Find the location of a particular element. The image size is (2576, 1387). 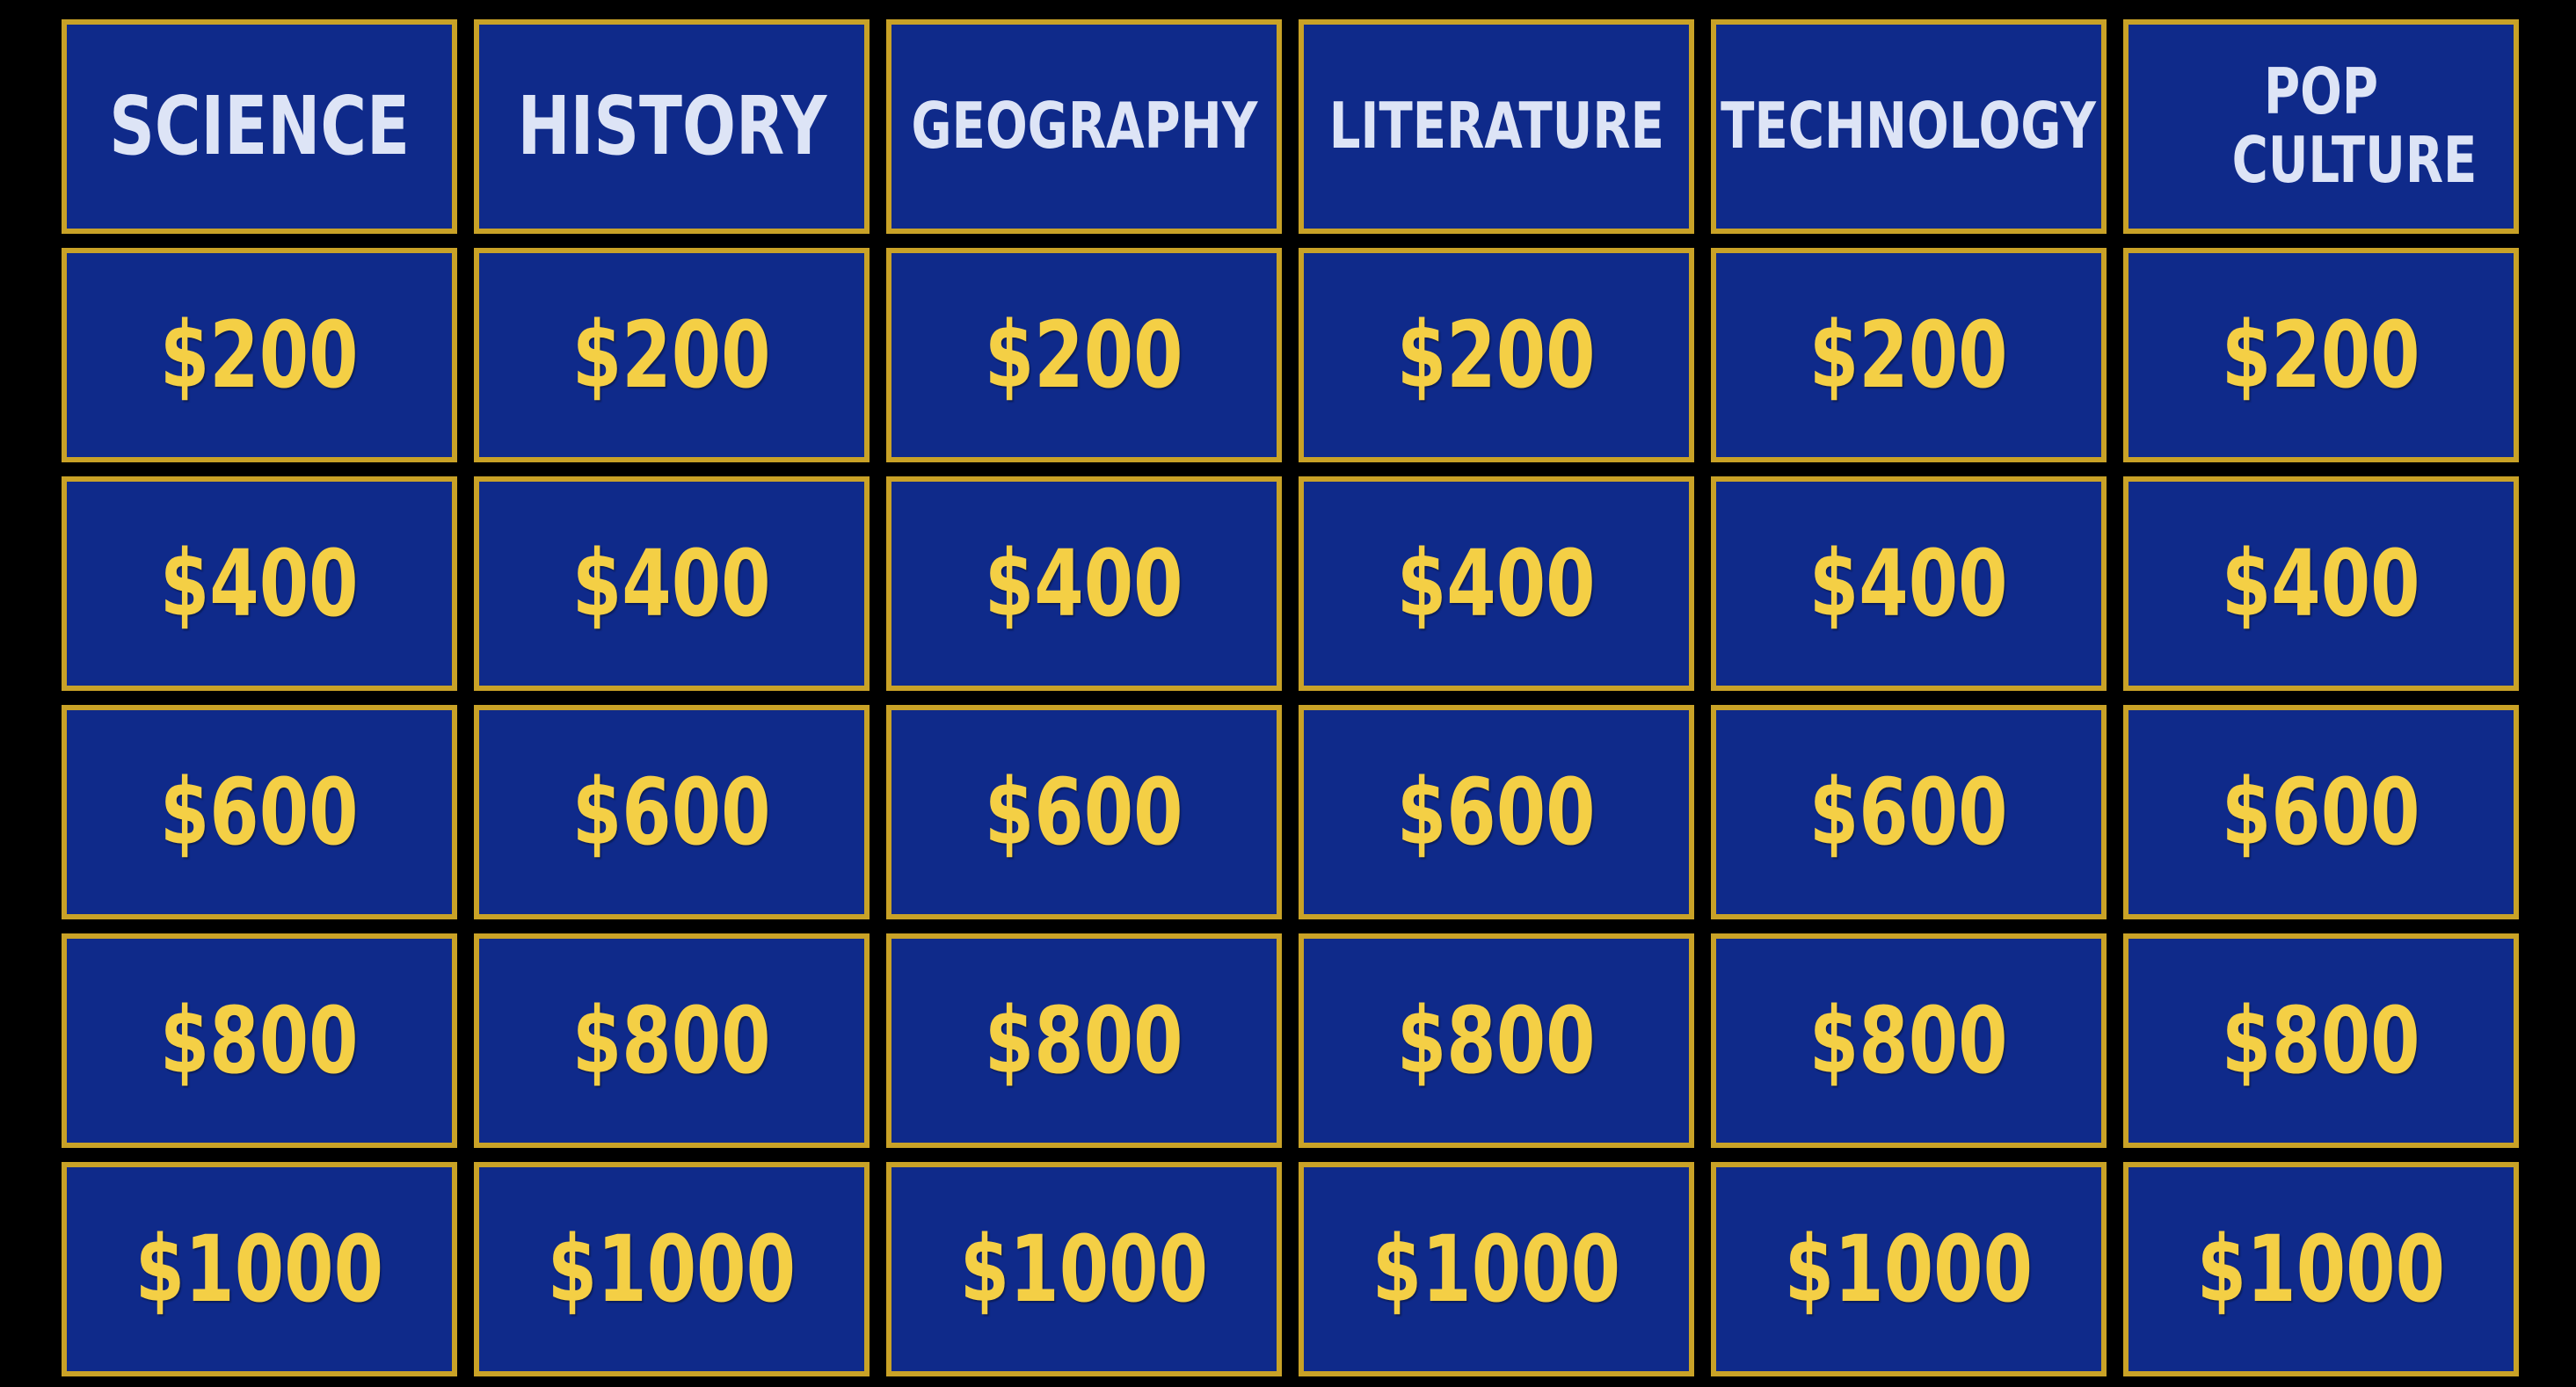

tile-pop-culture-1000: $1000 is located at coordinates (2321, 1269).